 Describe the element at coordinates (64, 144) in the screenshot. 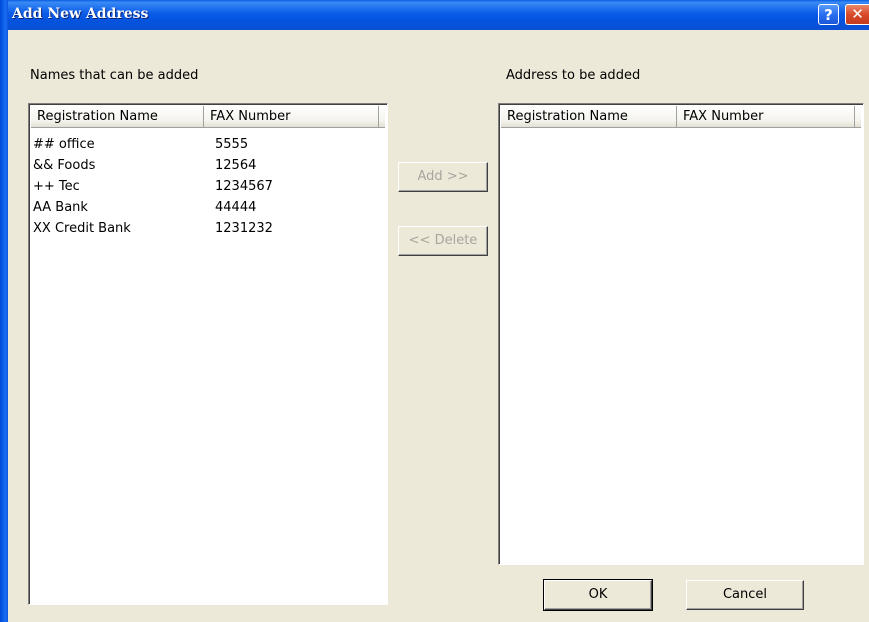

I see `registration-name-cell: ## office` at that location.